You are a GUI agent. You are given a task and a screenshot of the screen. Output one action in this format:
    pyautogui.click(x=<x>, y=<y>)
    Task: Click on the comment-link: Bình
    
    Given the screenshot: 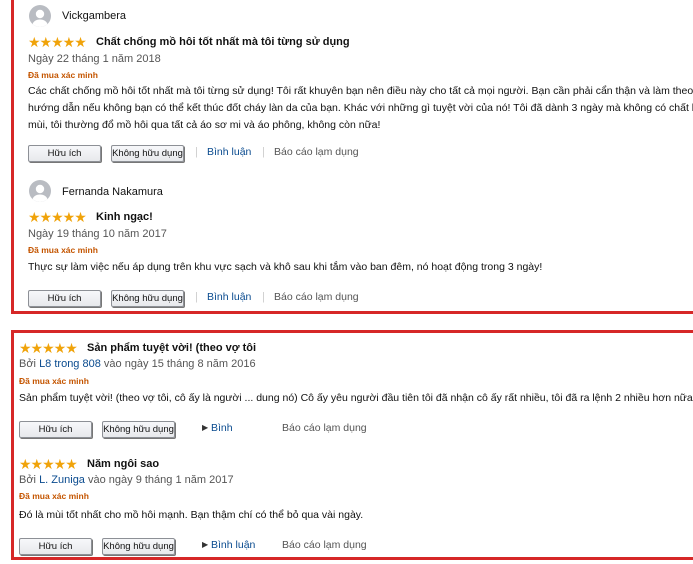 What is the action you would take?
    pyautogui.click(x=222, y=428)
    